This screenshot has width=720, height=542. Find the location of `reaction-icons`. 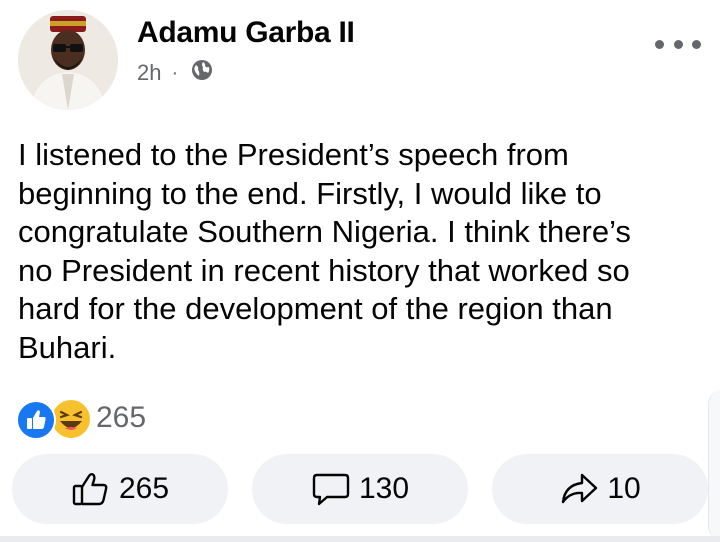

reaction-icons is located at coordinates (54, 419).